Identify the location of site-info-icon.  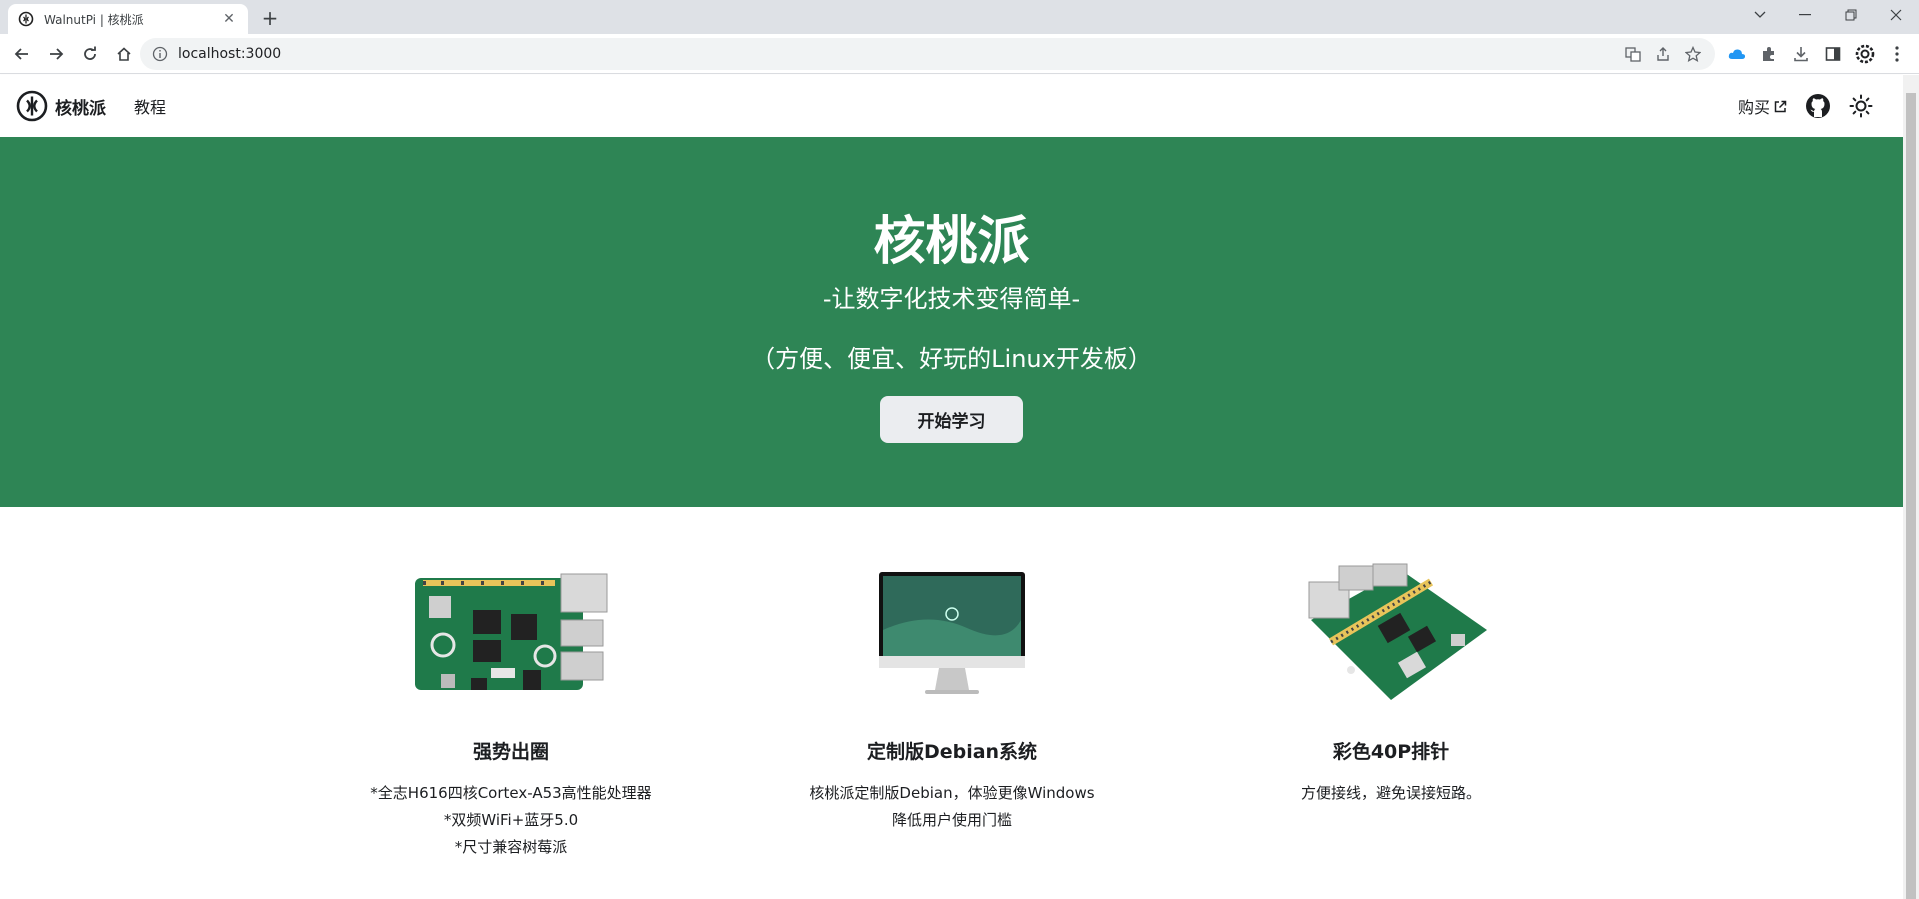
(160, 54).